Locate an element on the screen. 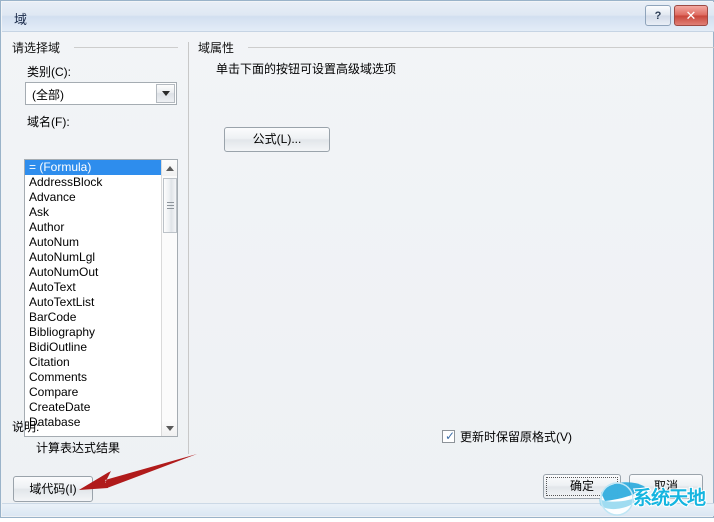 The image size is (714, 522). preserve-format-row: ✓ 更新时保留原格式(V) is located at coordinates (507, 436).